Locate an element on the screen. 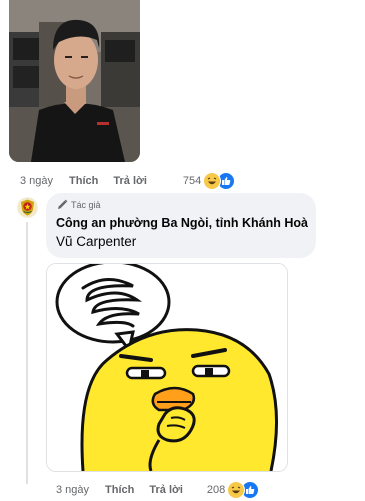  author-avatar is located at coordinates (27, 207).